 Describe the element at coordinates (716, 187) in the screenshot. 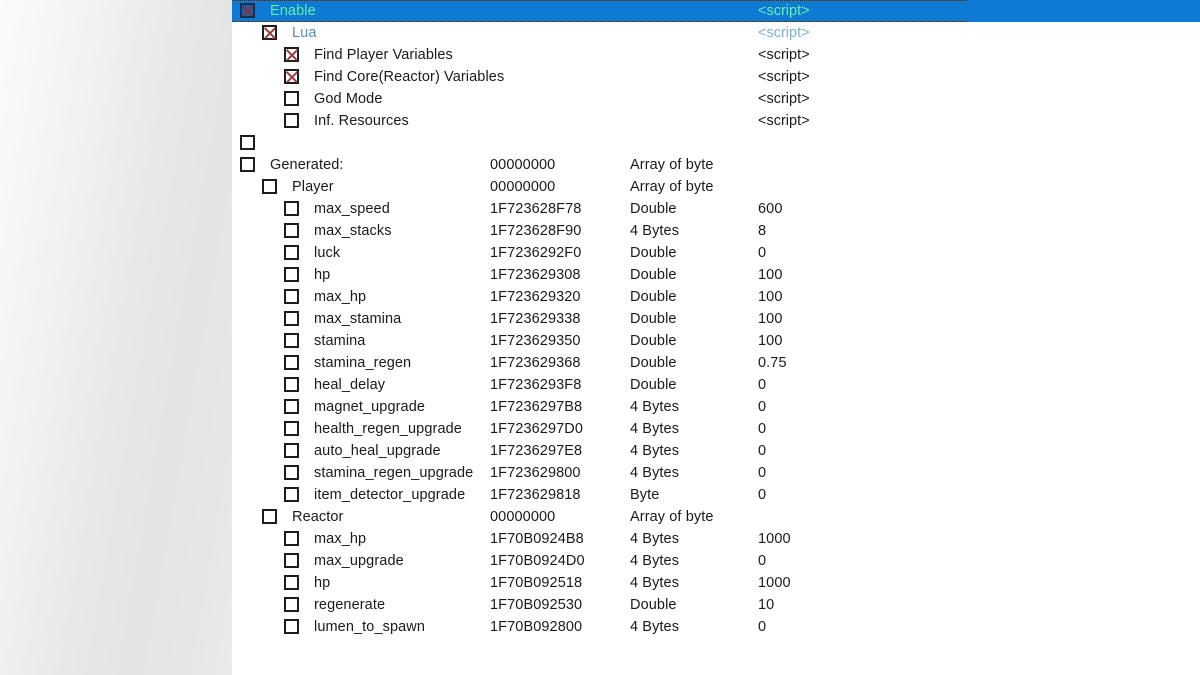

I see `table-row: Player 00000000 Array of byte` at that location.